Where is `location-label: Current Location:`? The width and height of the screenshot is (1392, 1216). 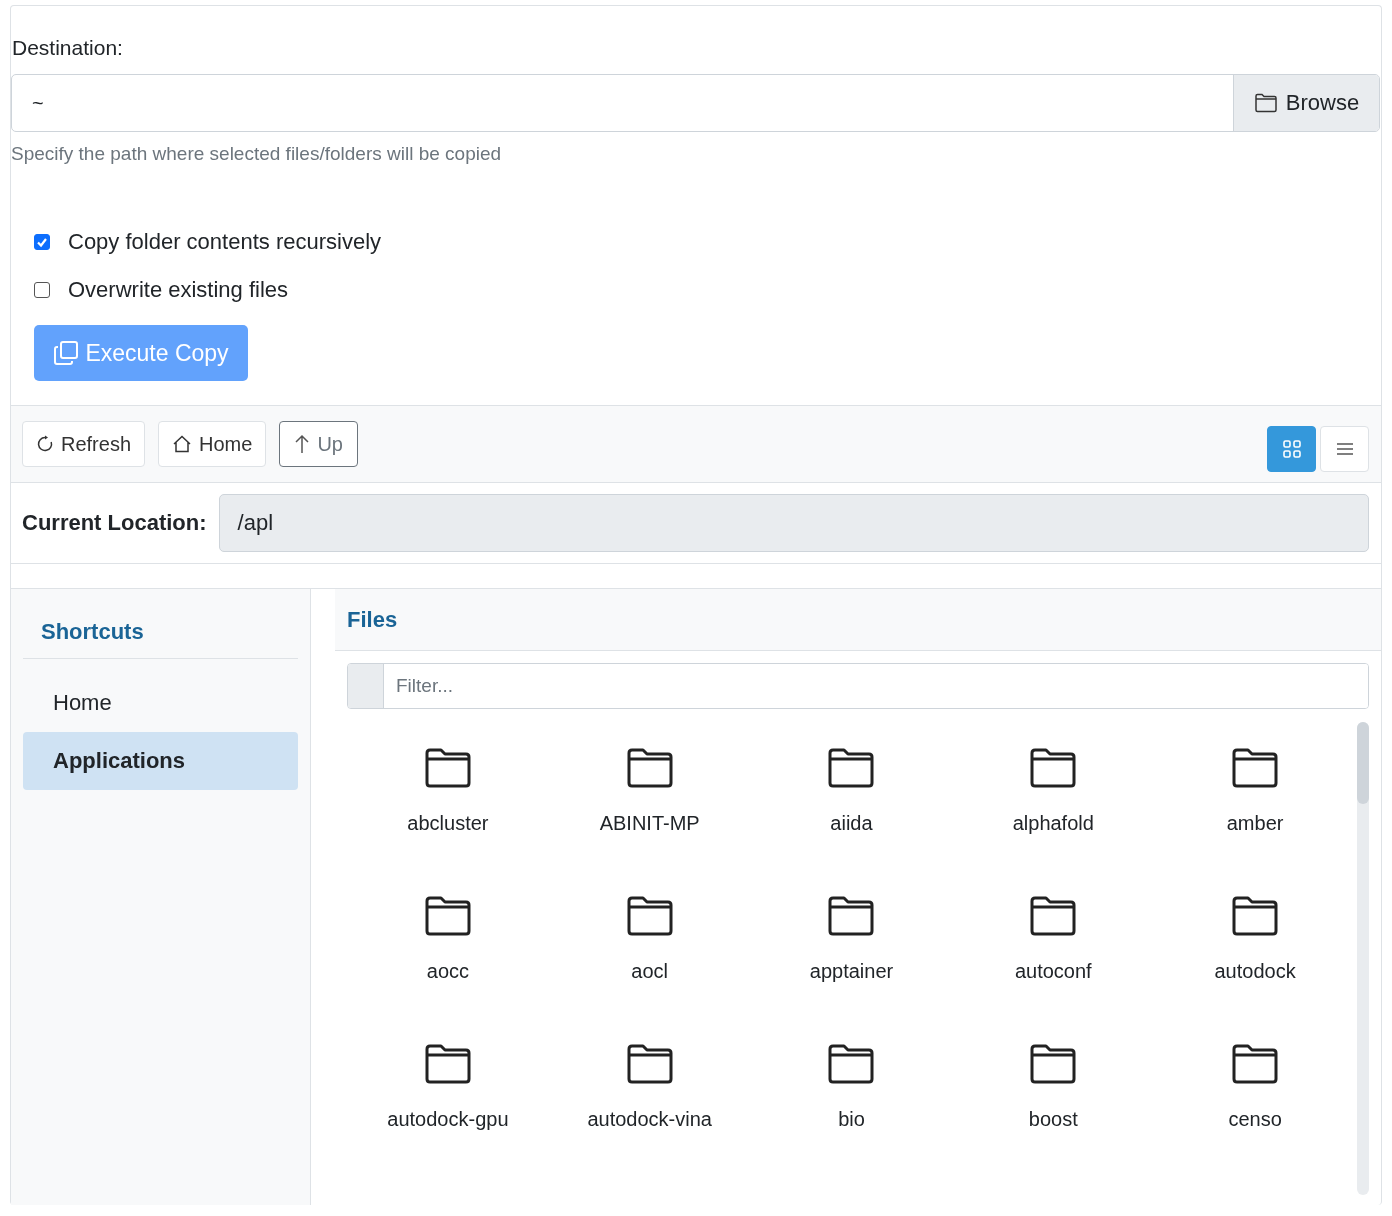 location-label: Current Location: is located at coordinates (114, 523).